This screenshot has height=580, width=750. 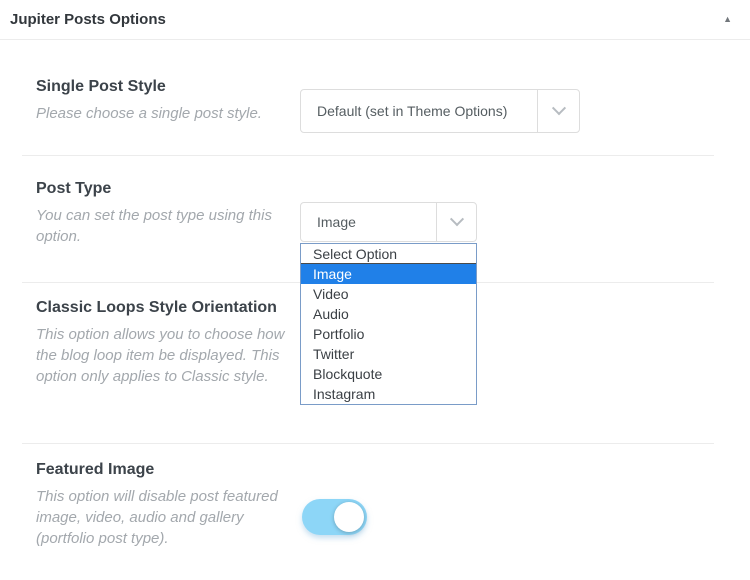 What do you see at coordinates (149, 113) in the screenshot?
I see `setting-description: Please choose a single post style.` at bounding box center [149, 113].